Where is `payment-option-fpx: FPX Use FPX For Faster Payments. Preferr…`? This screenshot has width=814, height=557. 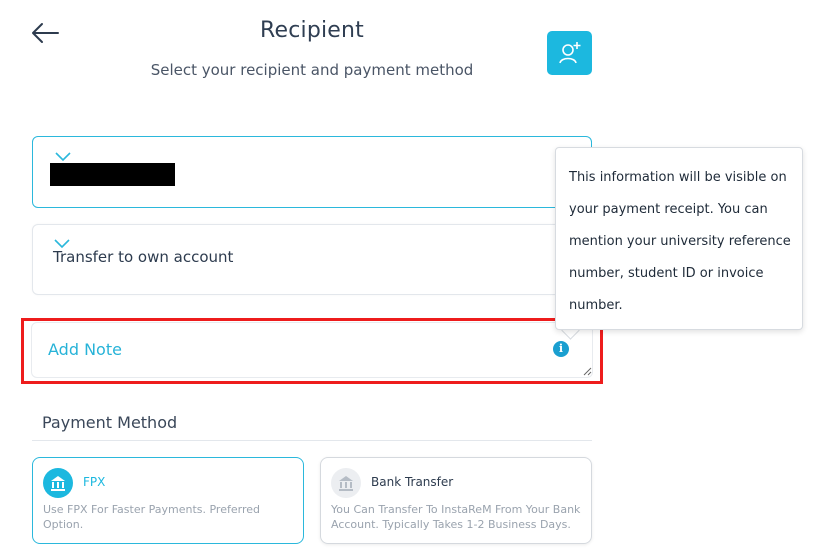
payment-option-fpx: FPX Use FPX For Faster Payments. Preferr… is located at coordinates (168, 500).